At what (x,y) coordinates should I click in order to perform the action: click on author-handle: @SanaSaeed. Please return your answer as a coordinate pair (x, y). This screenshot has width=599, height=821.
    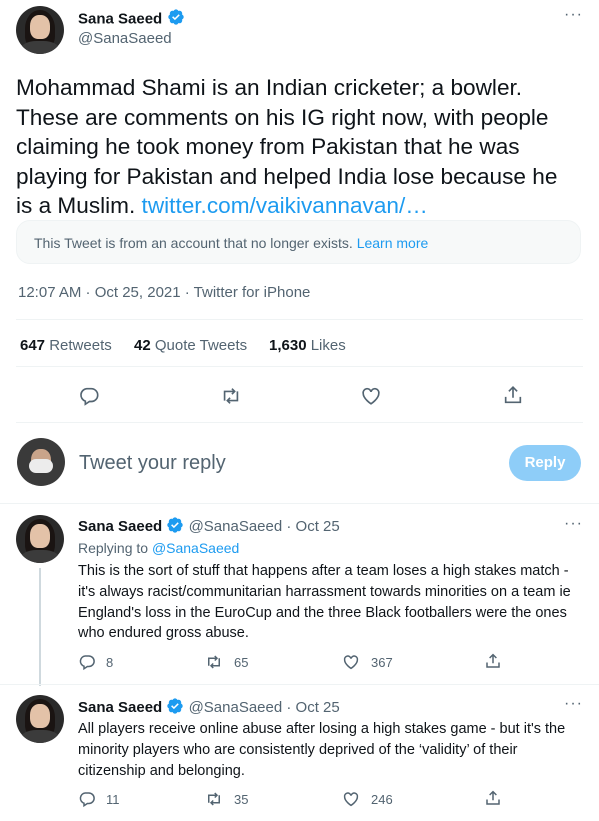
    Looking at the image, I should click on (125, 38).